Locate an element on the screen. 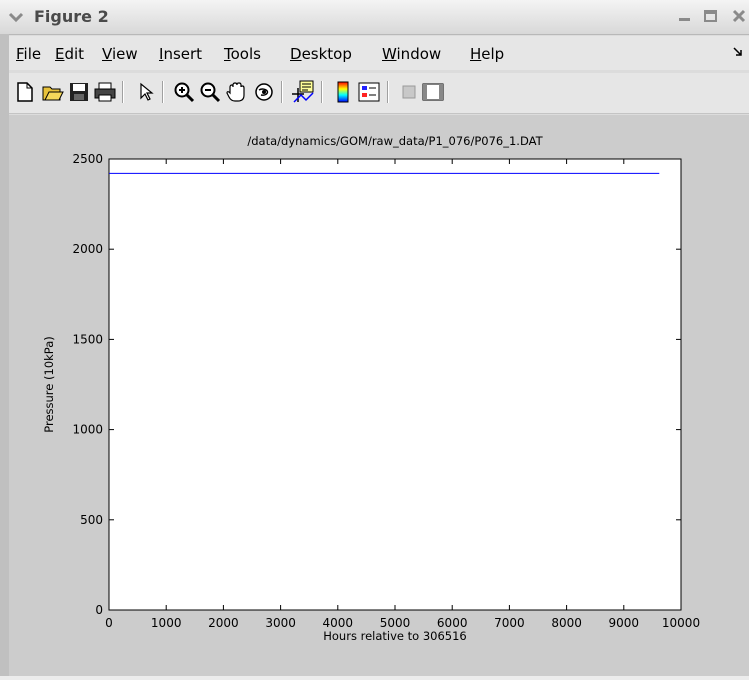  x-tick-label: 4000 is located at coordinates (338, 623).